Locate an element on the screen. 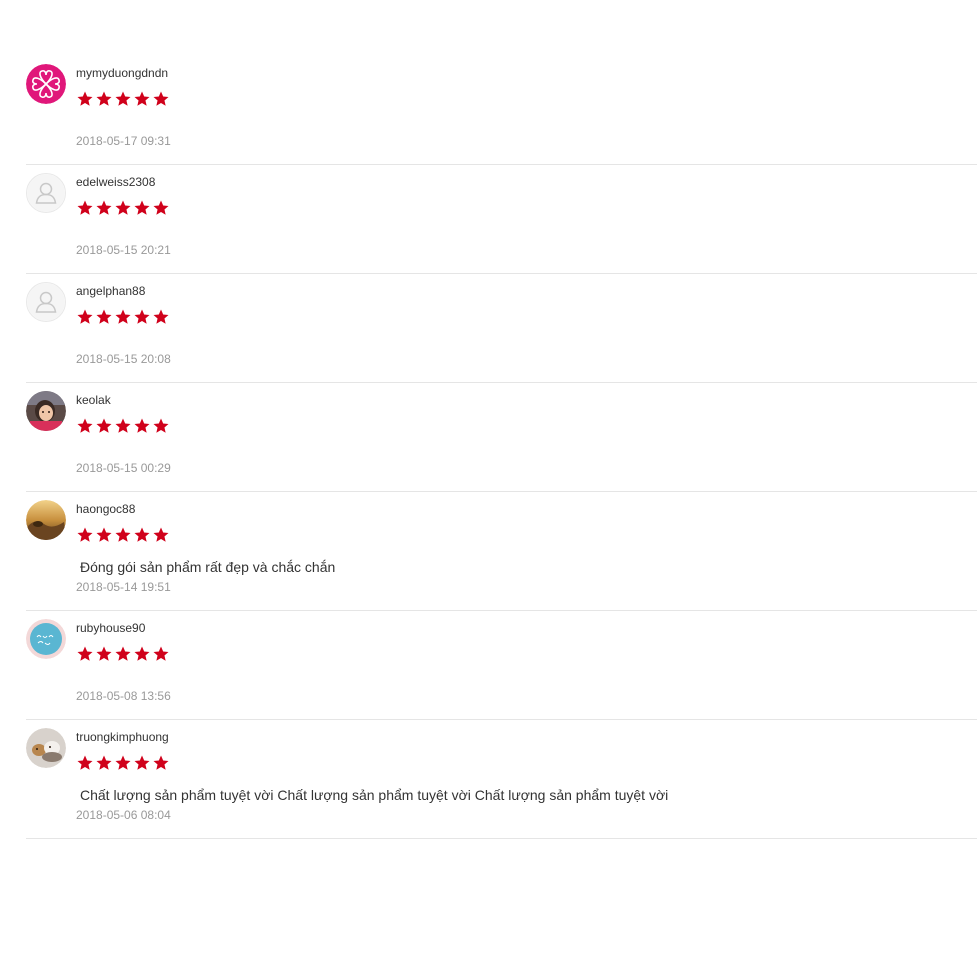 This screenshot has width=977, height=977. review-time: 2018-05-17 09:31 is located at coordinates (123, 141).